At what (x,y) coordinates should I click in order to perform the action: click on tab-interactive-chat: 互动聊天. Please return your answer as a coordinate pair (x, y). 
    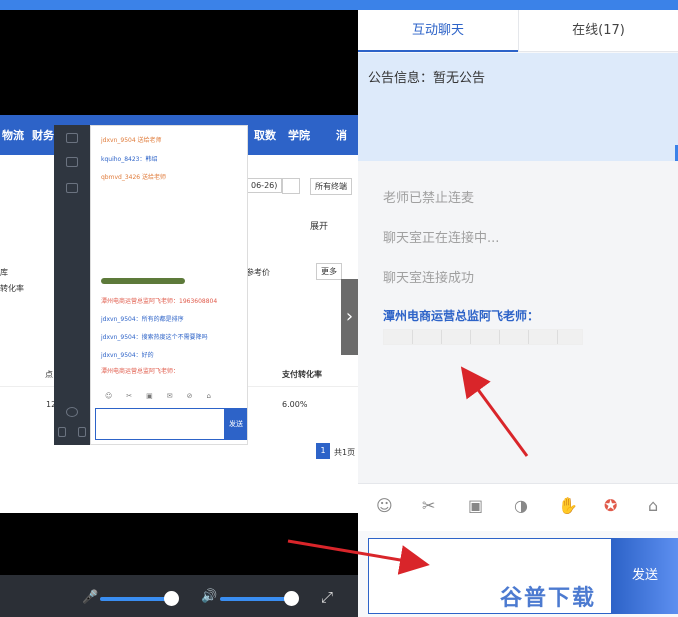
    Looking at the image, I should click on (438, 31).